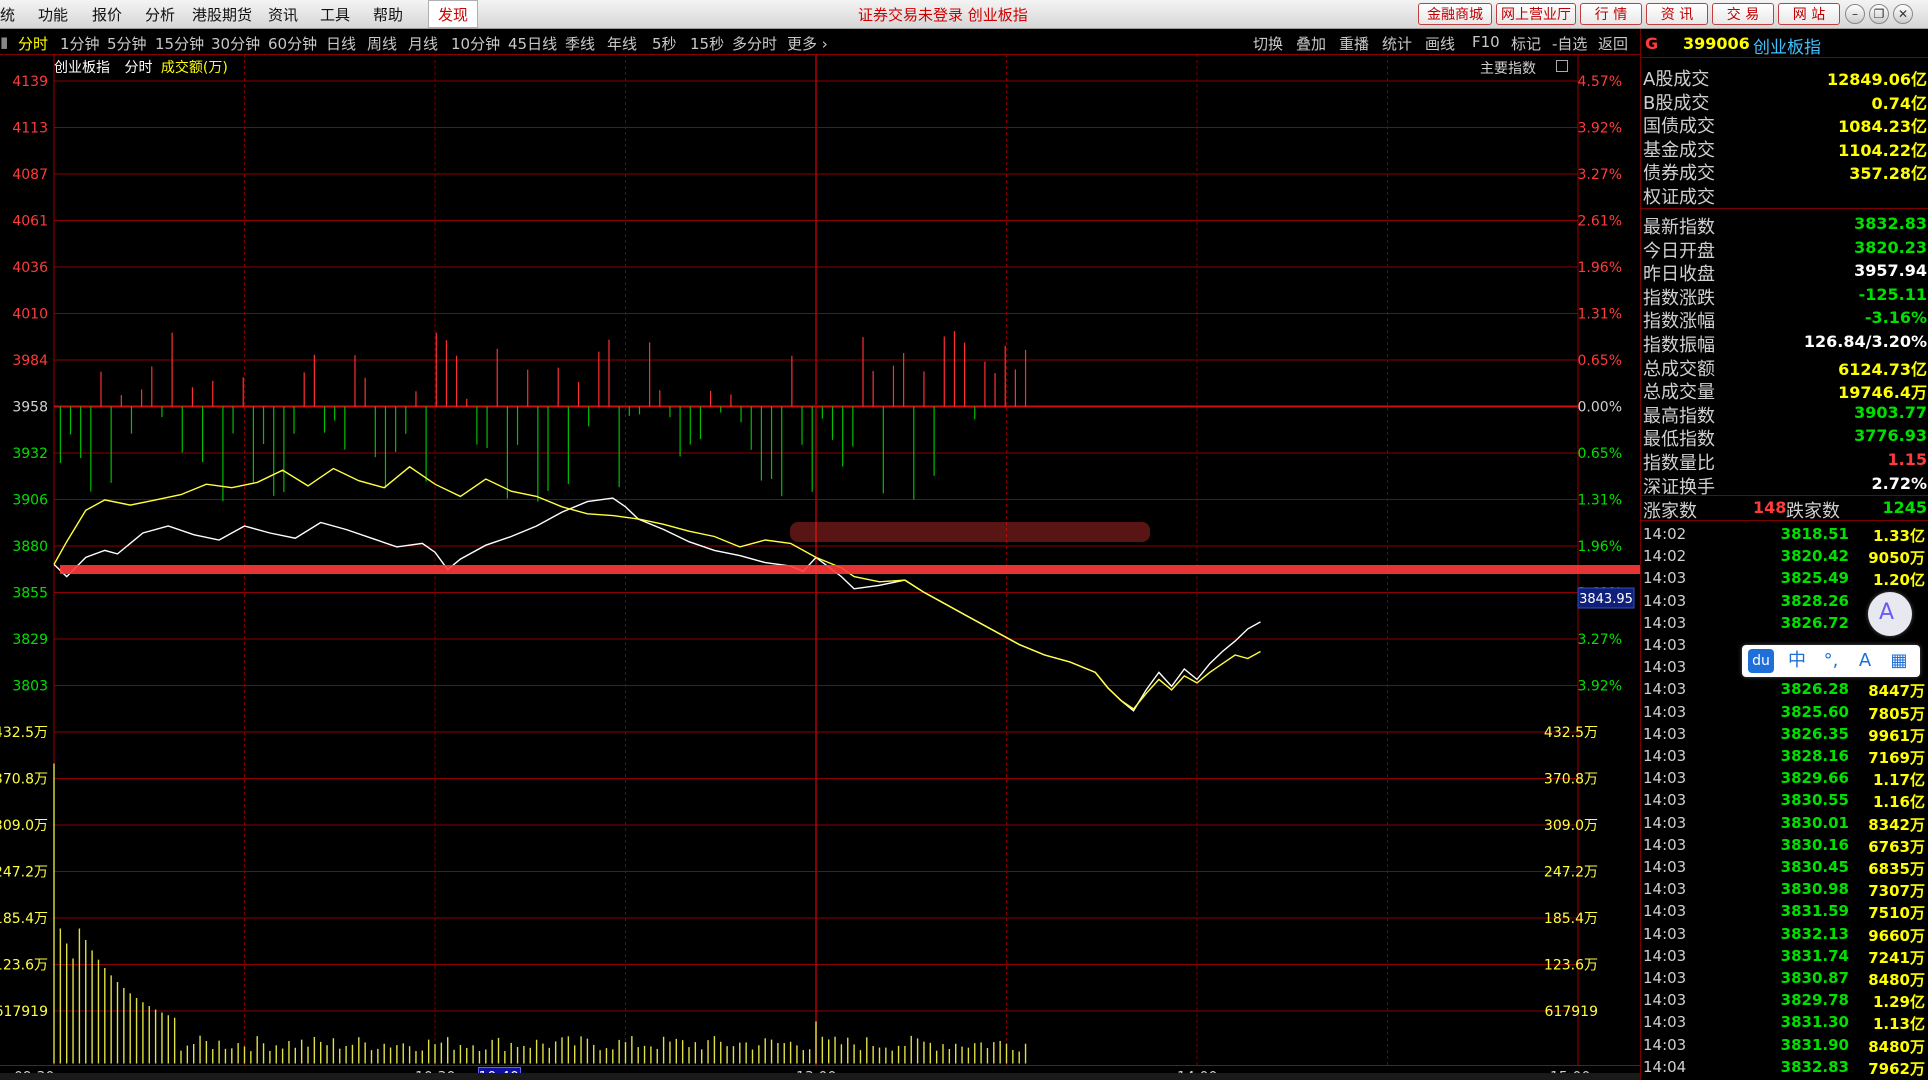 Image resolution: width=1928 pixels, height=1080 pixels. I want to click on tool-f10-button: F10, so click(1486, 42).